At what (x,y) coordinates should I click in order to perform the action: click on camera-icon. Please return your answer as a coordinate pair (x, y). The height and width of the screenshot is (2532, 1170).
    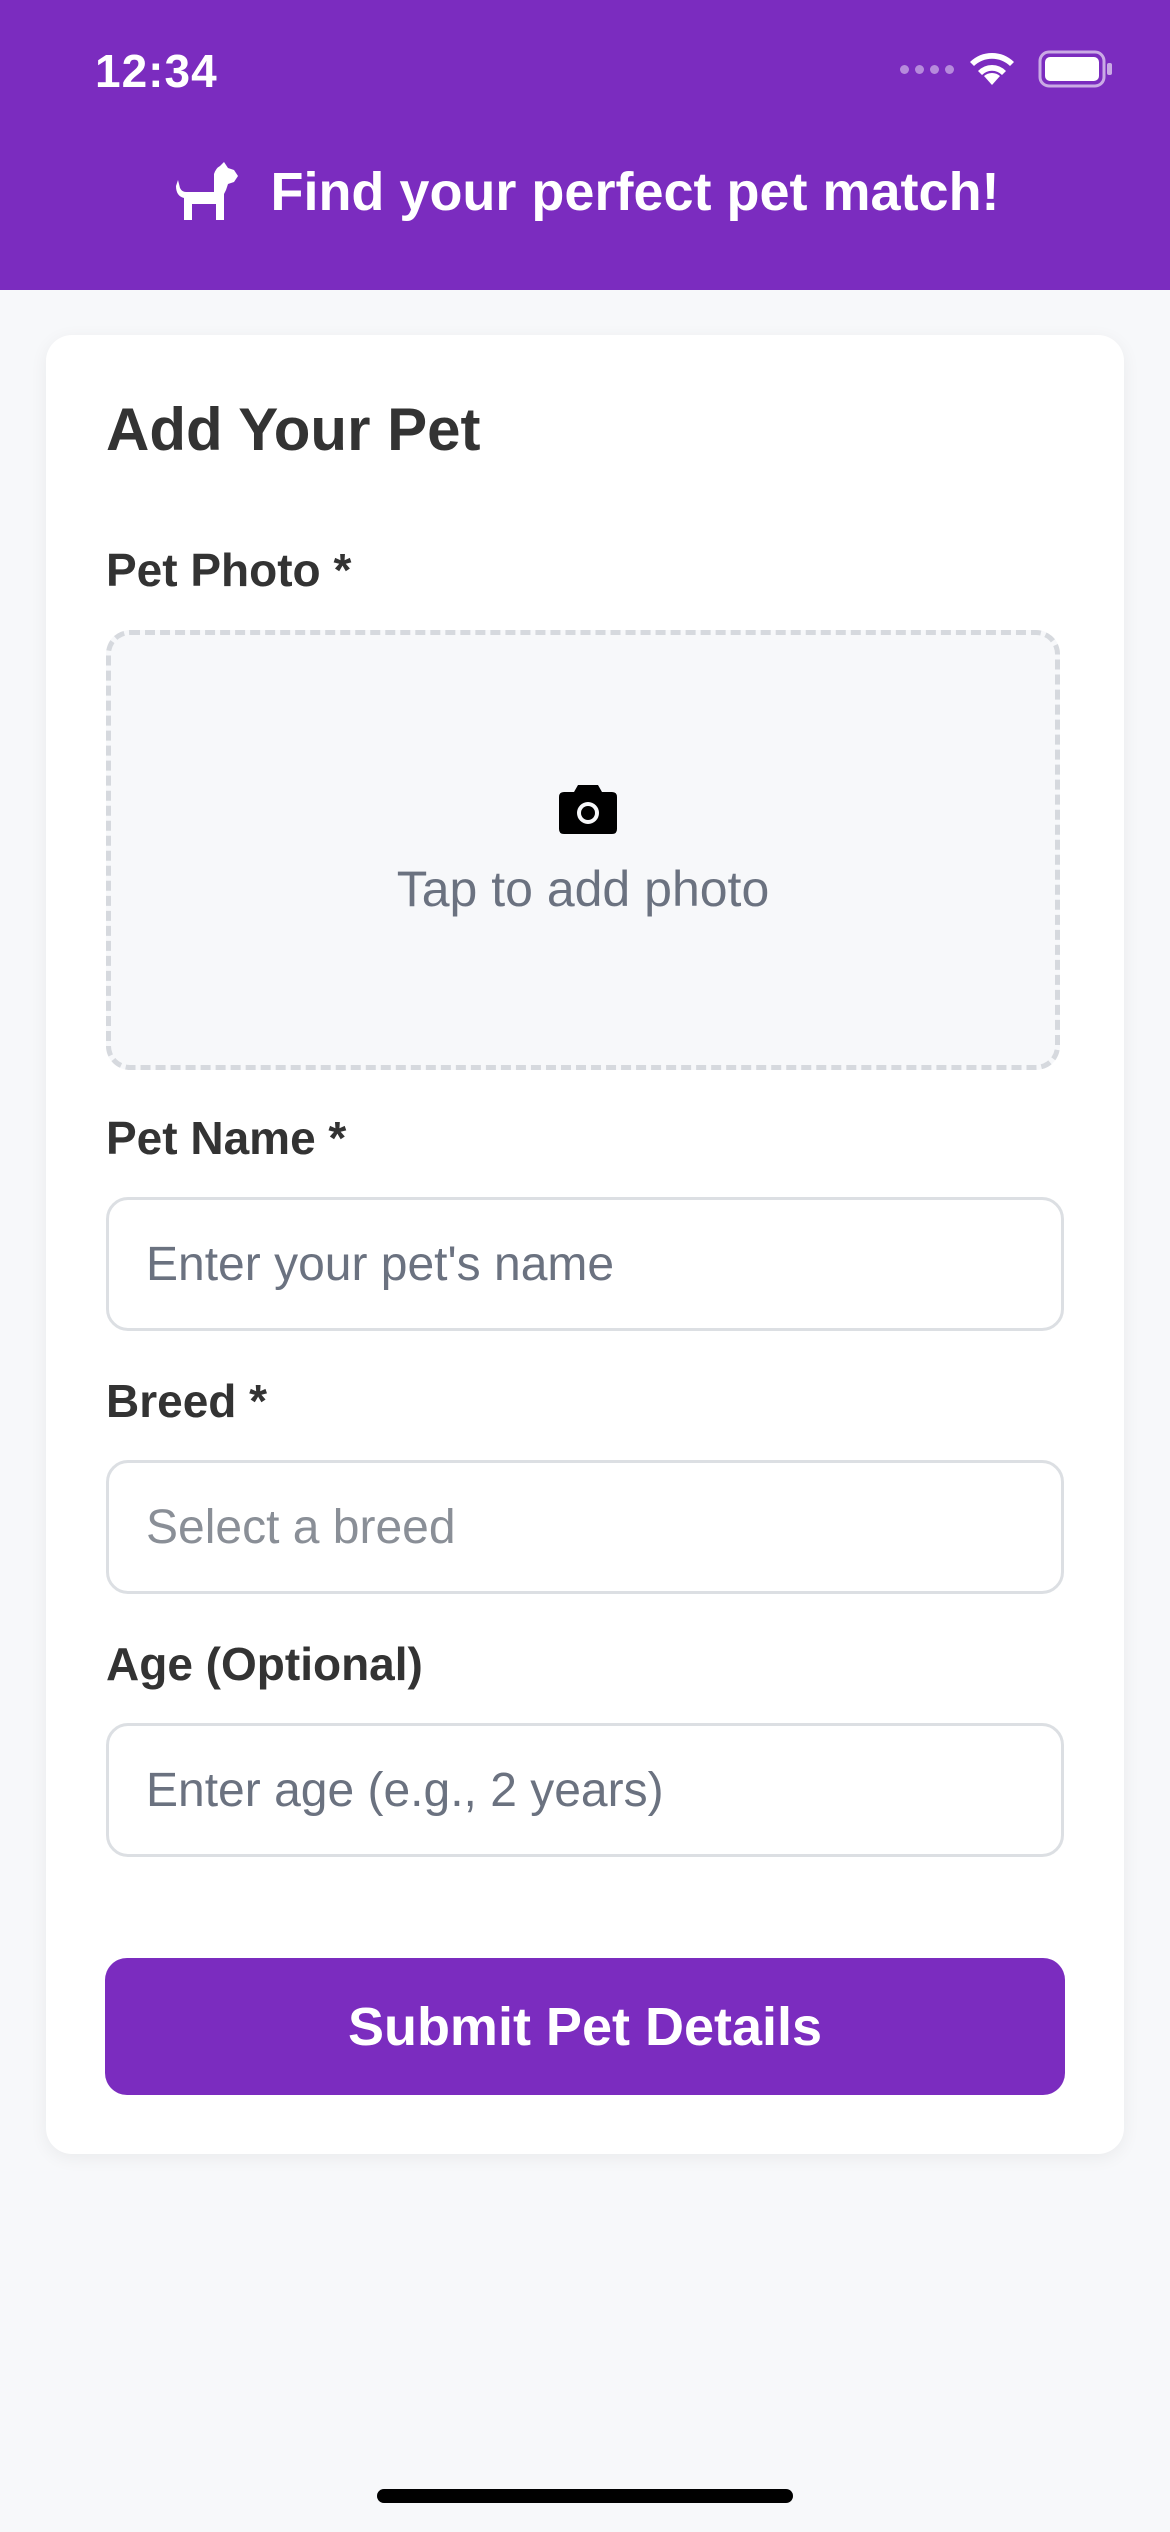
    Looking at the image, I should click on (588, 809).